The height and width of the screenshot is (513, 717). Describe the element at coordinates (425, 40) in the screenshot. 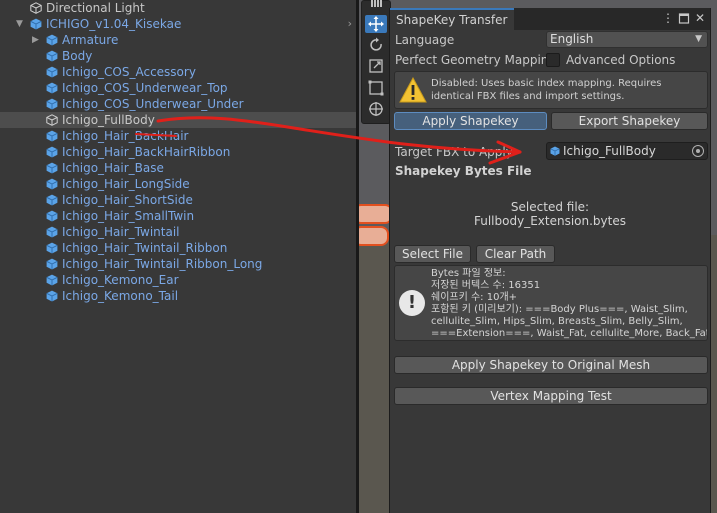

I see `language-label: Language` at that location.